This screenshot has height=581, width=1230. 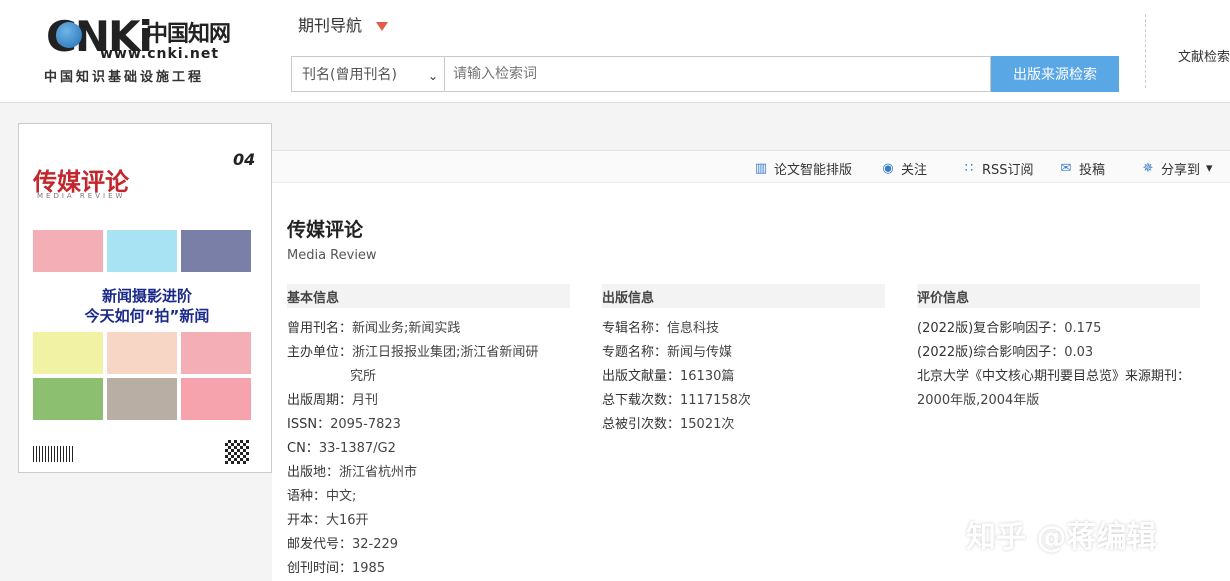 I want to click on info-value: 33-1387/G2, so click(x=357, y=448).